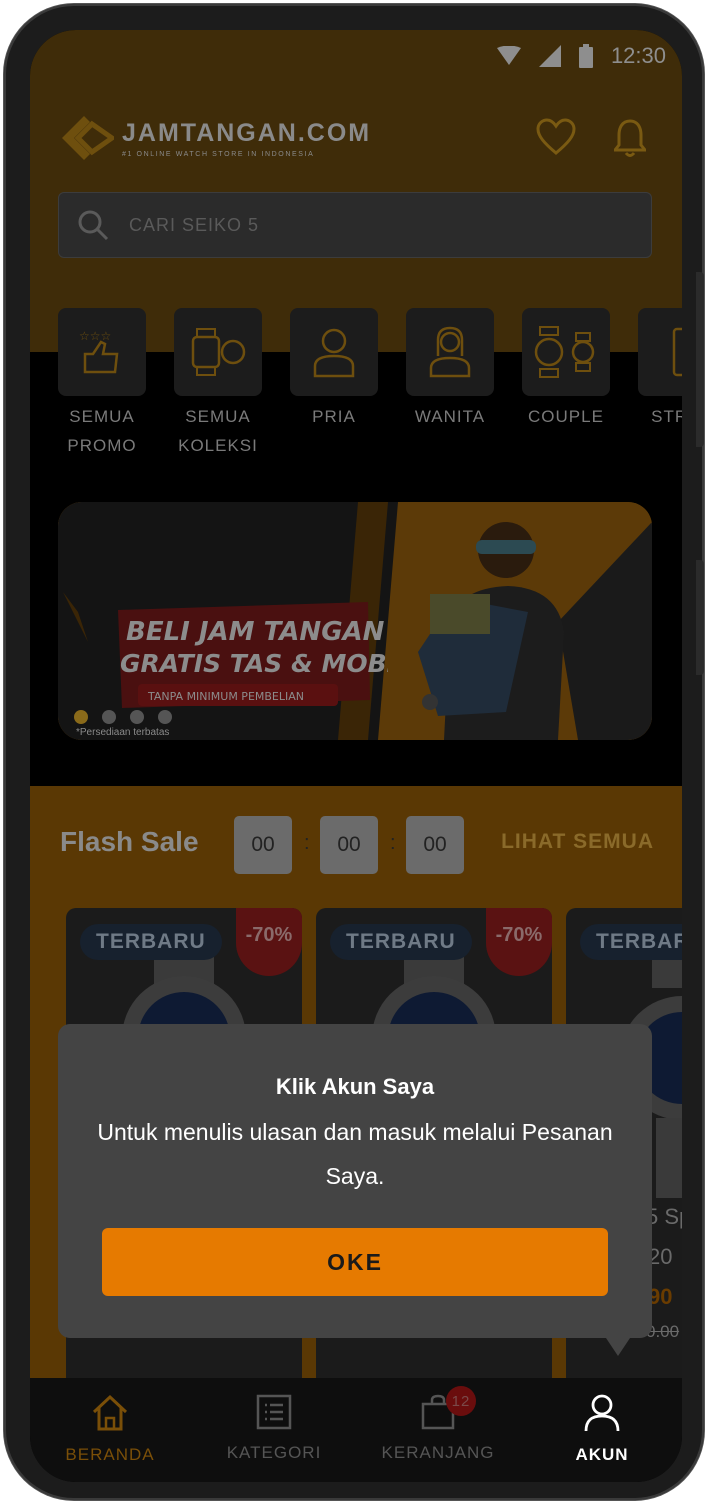 The width and height of the screenshot is (712, 1505). Describe the element at coordinates (602, 1413) in the screenshot. I see `user-icon` at that location.